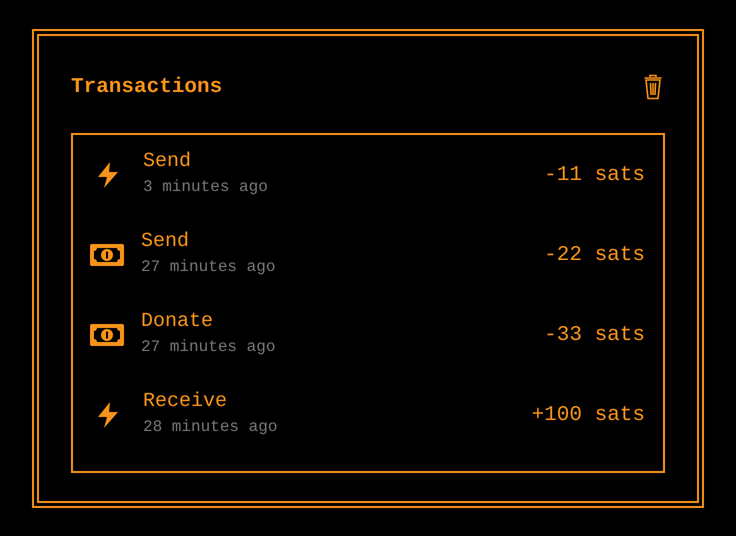 This screenshot has height=536, width=736. What do you see at coordinates (588, 415) in the screenshot?
I see `transaction-amount: +100 sats` at bounding box center [588, 415].